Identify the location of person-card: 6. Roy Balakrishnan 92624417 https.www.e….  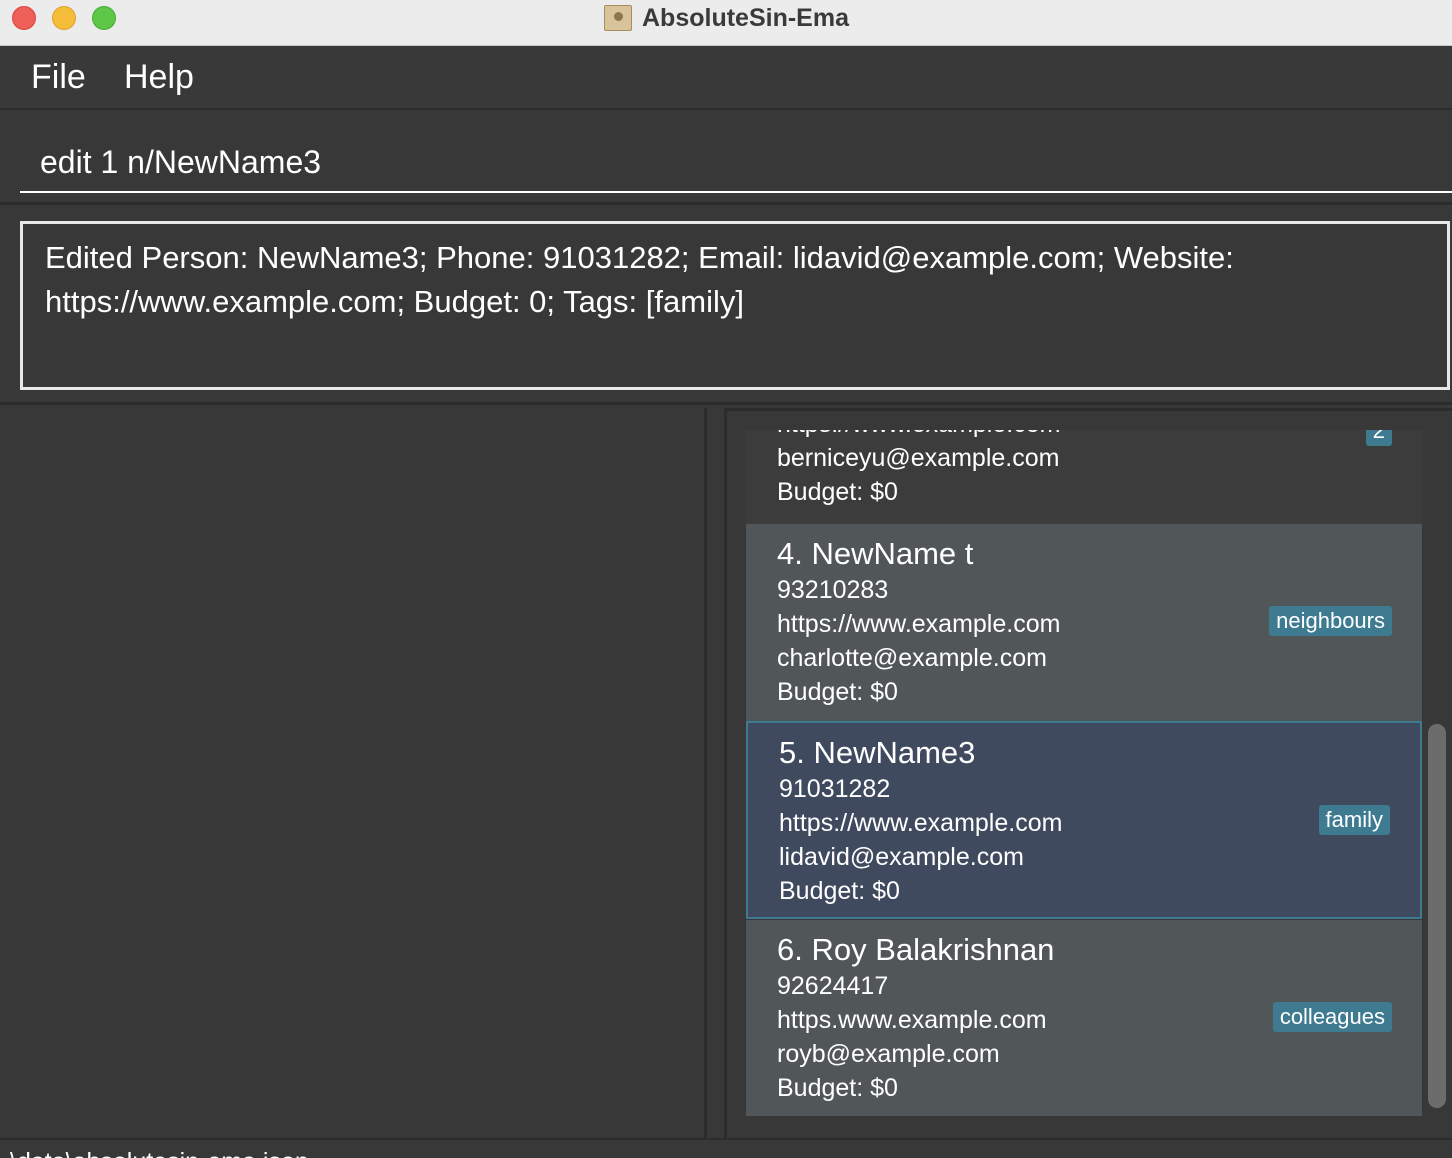
(1084, 1018).